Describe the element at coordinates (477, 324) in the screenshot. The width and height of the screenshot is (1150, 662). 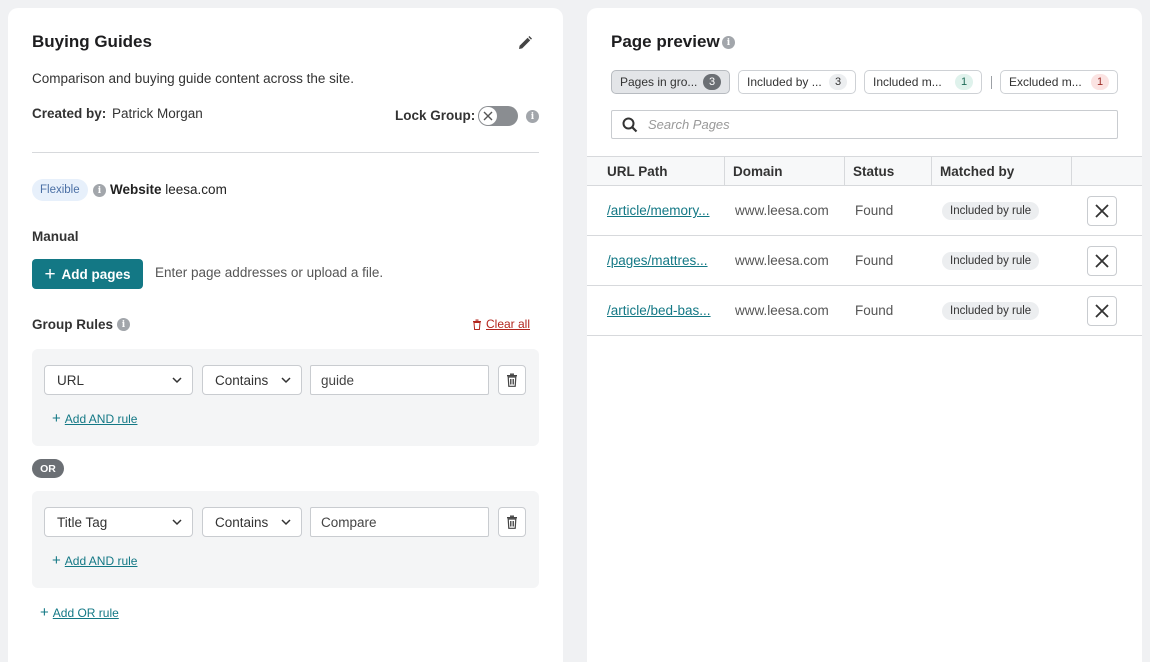
I see `trash-icon` at that location.